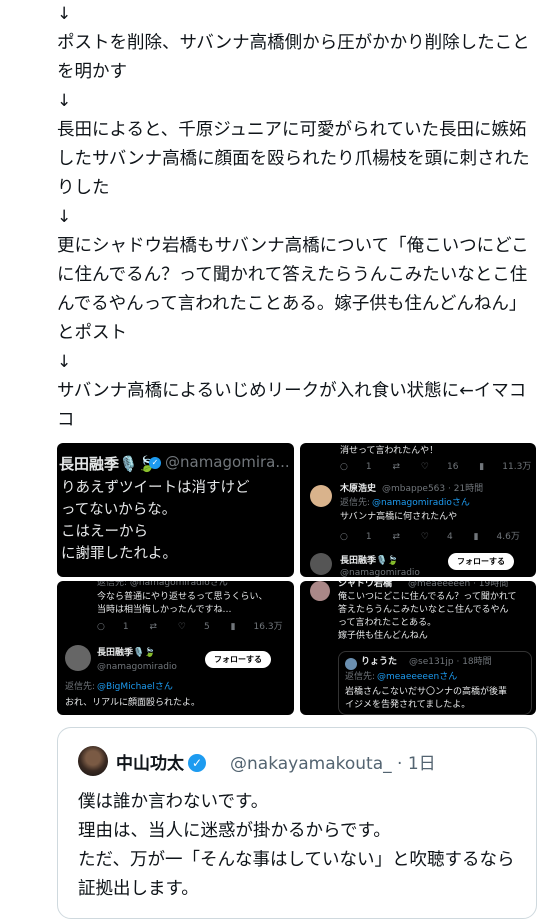 This screenshot has width=550, height=919. I want to click on tweet-line: 嫁子供も住んどんねん, so click(383, 636).